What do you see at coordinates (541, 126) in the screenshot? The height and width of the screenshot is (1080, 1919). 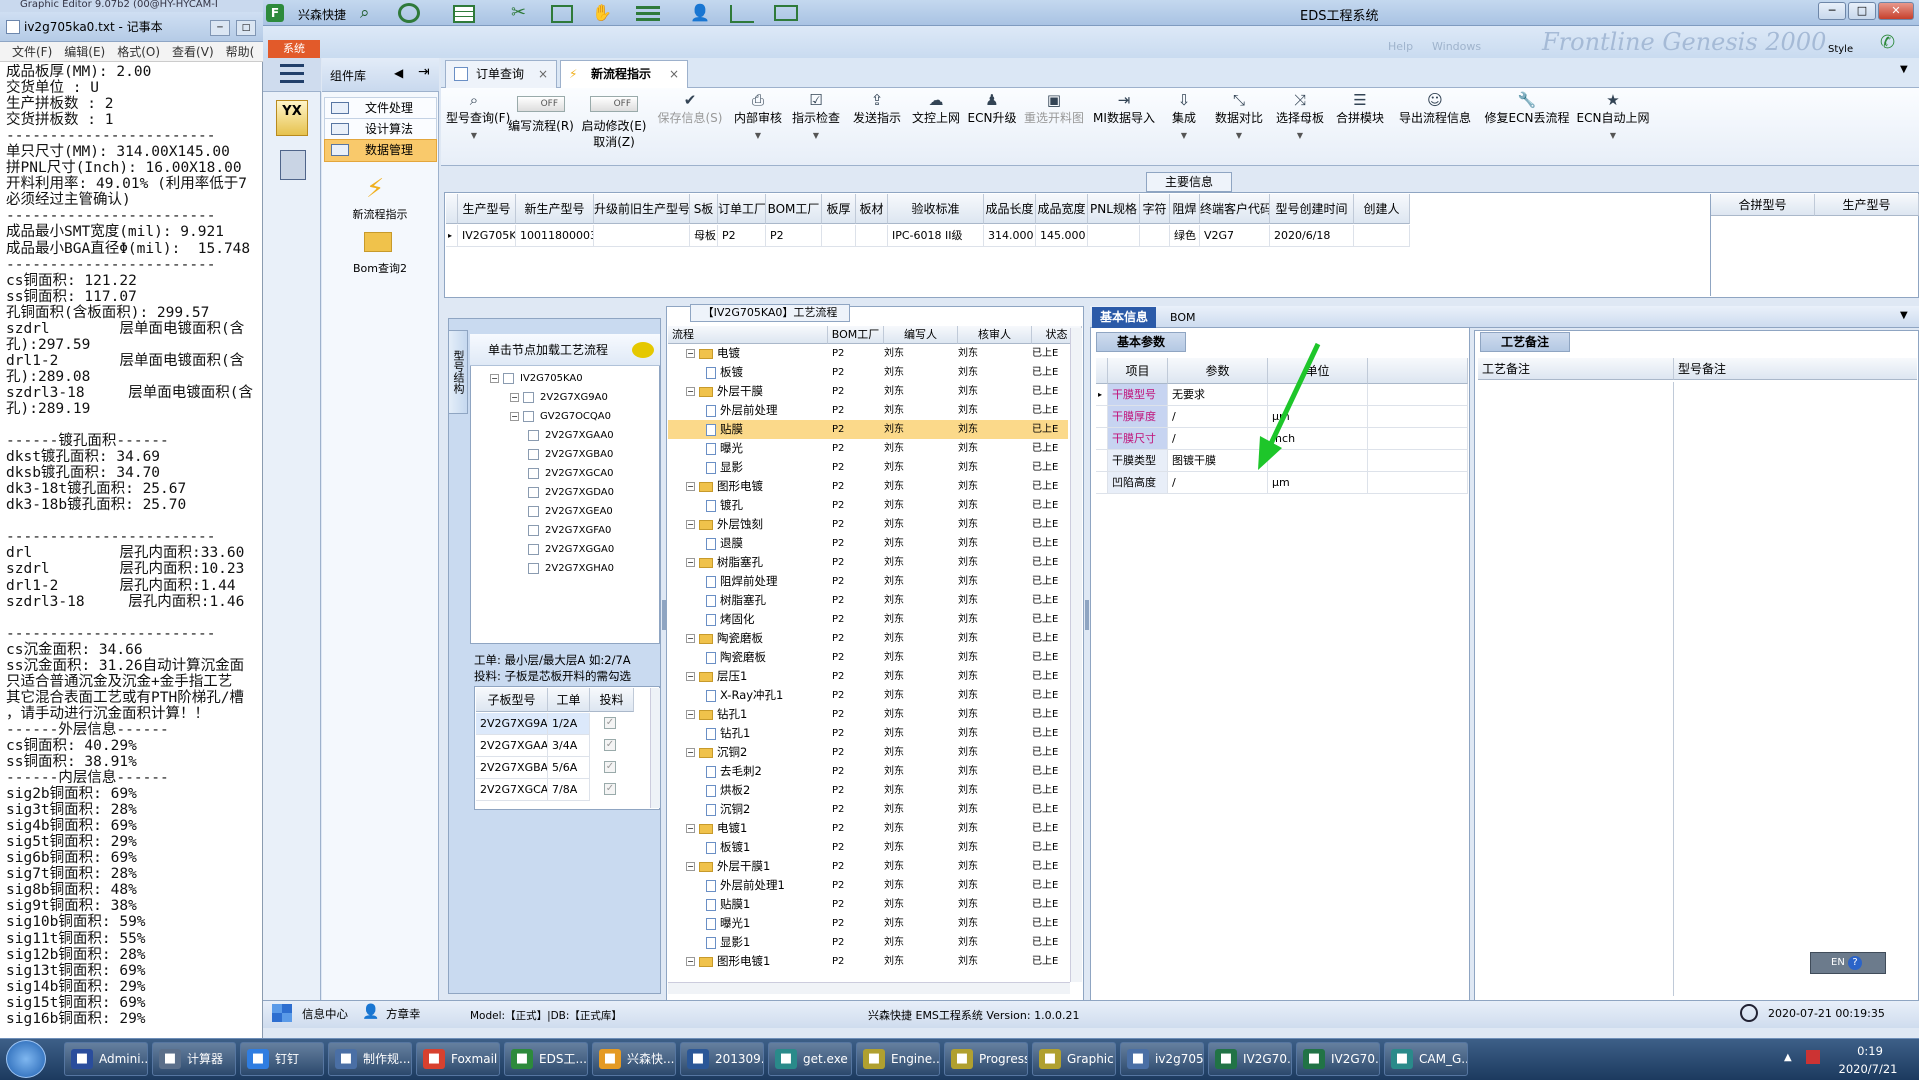 I see `toolbar-button: OFF 编写流程(R)` at bounding box center [541, 126].